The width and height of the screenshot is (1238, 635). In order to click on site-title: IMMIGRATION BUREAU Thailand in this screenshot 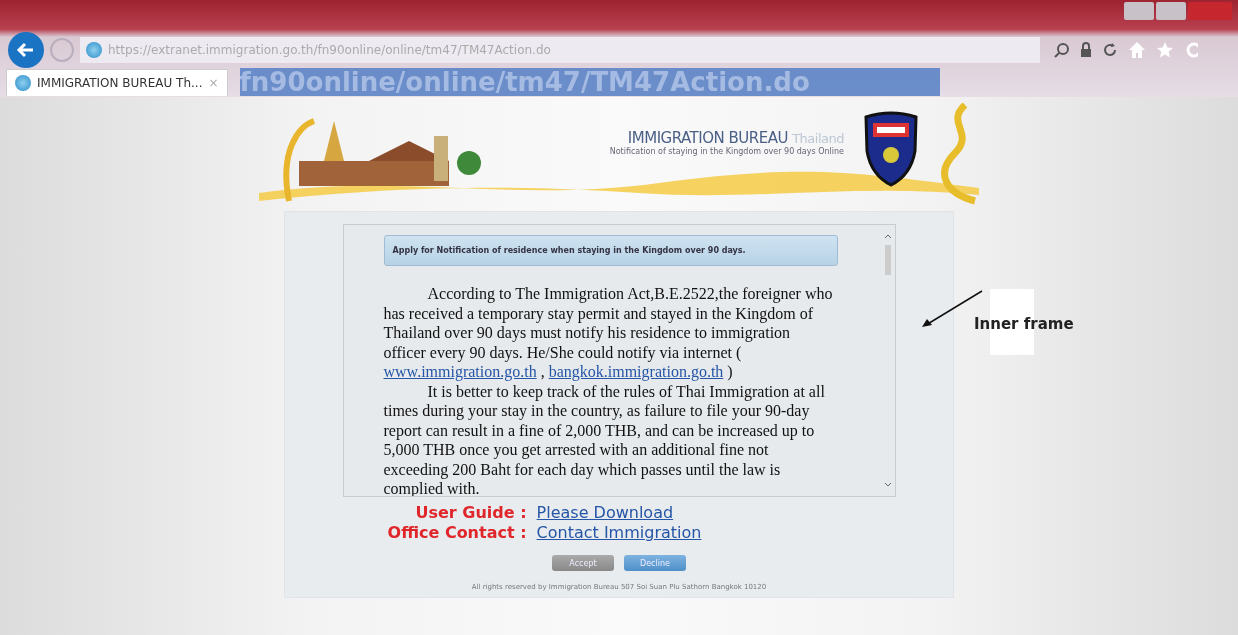, I will do `click(735, 138)`.